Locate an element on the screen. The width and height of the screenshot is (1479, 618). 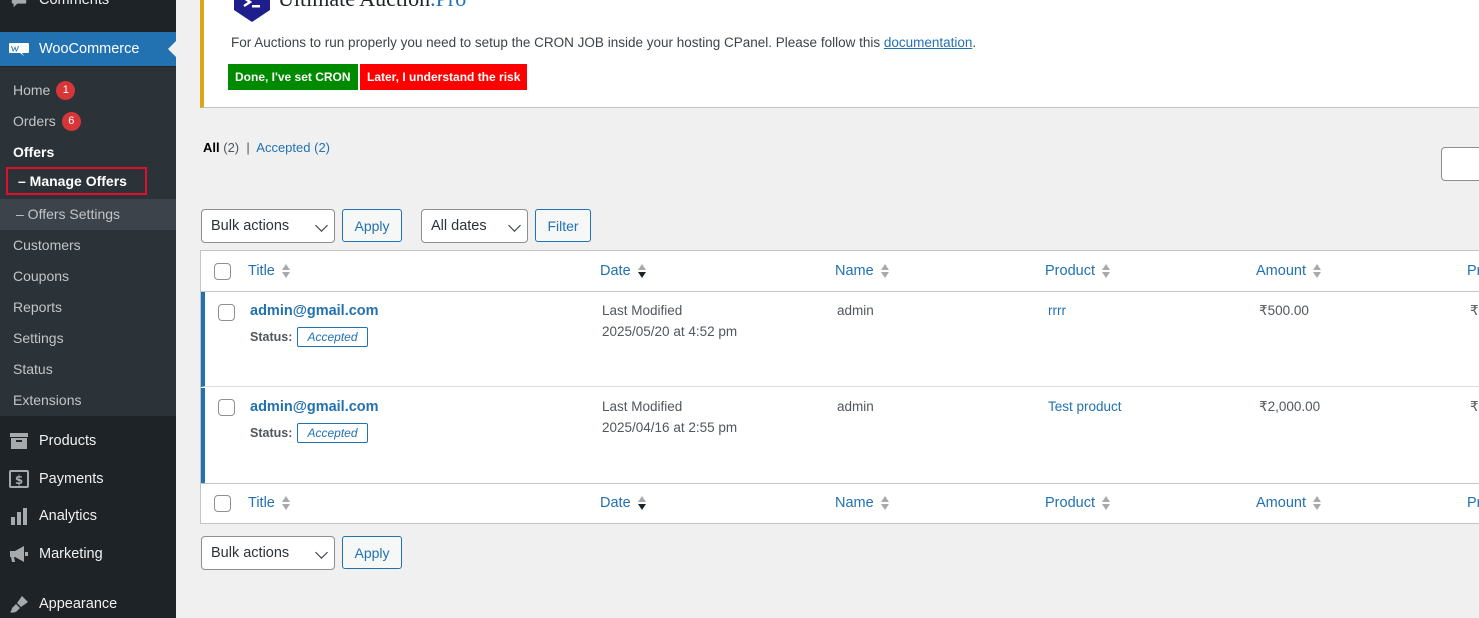
submenu-customers: Customers is located at coordinates (47, 245).